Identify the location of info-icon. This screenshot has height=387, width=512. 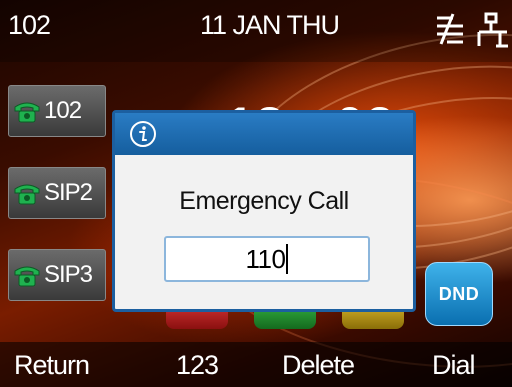
(143, 134).